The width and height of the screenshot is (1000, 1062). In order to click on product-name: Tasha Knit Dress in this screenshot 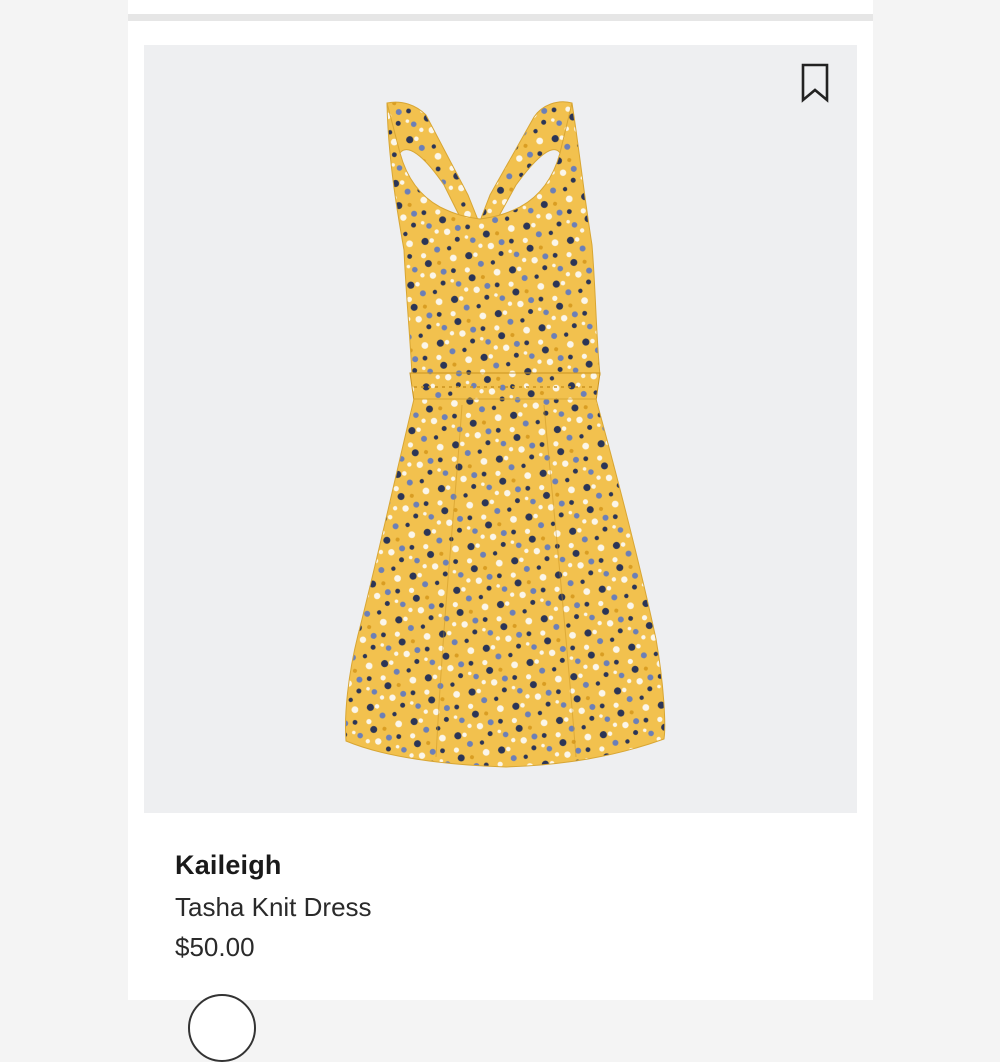, I will do `click(273, 907)`.